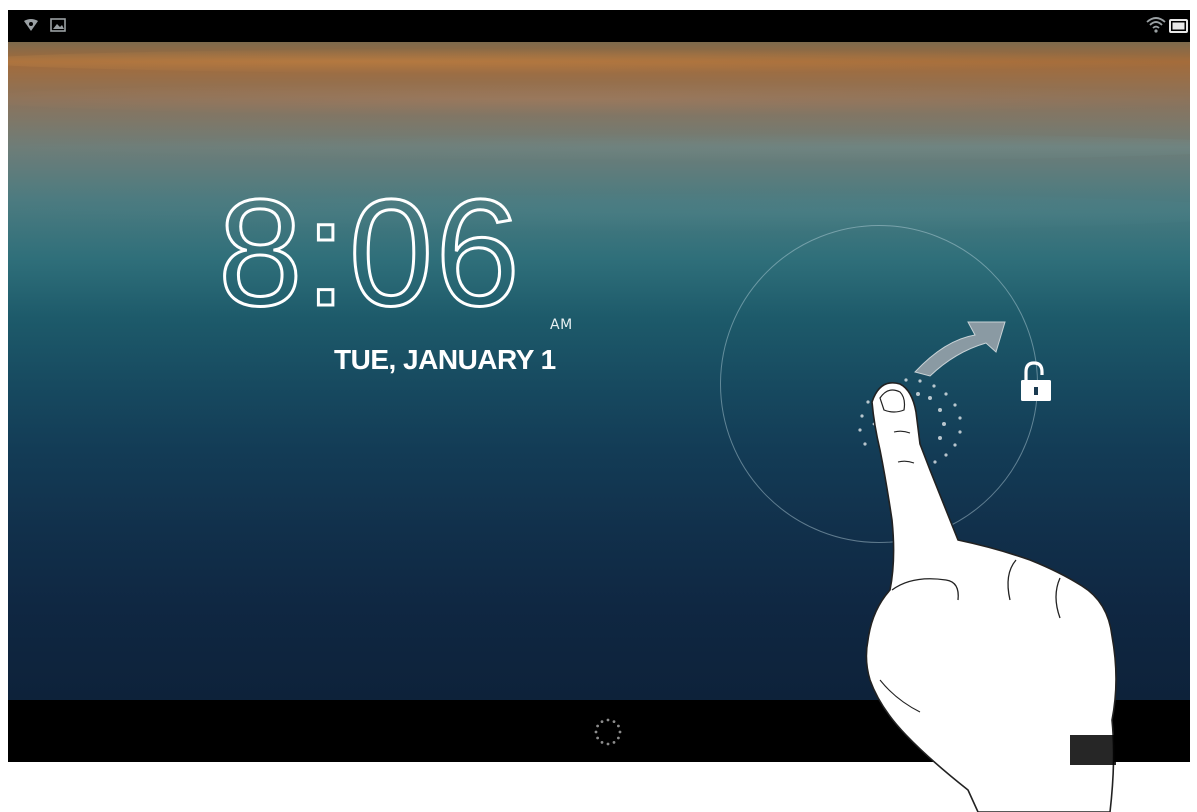 Image resolution: width=1197 pixels, height=812 pixels. I want to click on clock-time: 8:06, so click(386, 250).